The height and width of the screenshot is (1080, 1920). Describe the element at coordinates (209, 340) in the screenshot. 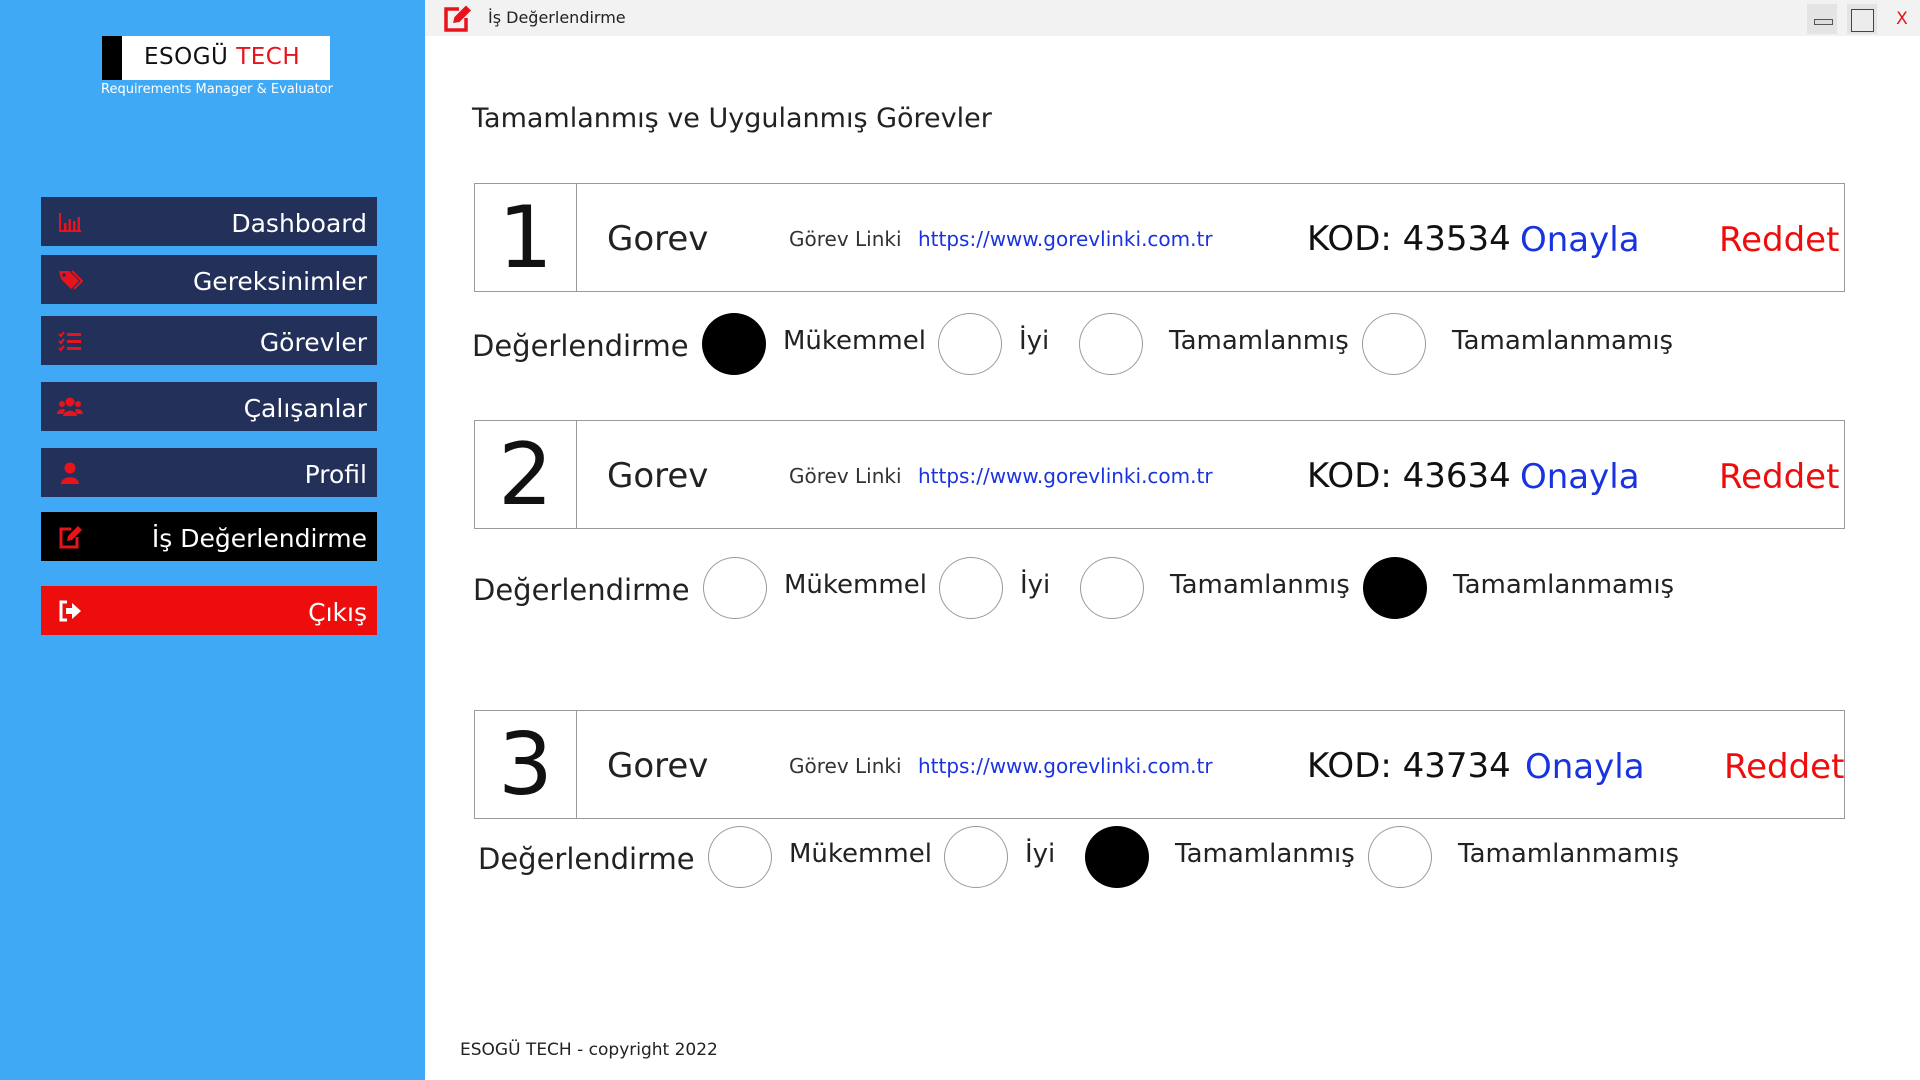

I see `sidebar-item-gorevler: Görevler` at that location.